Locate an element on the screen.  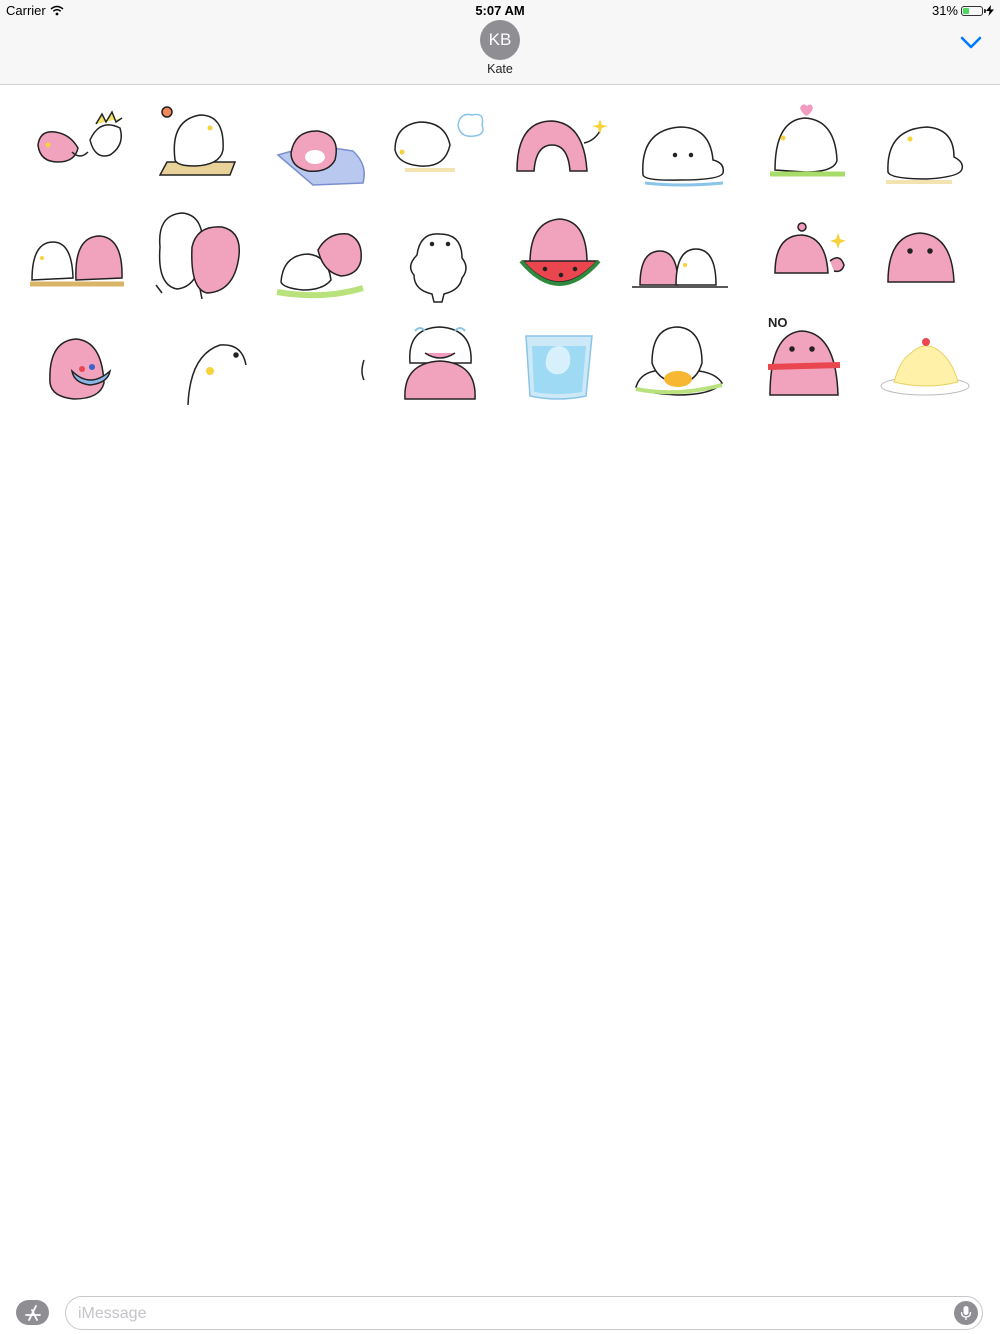
sticker-seals-lying-grass is located at coordinates (323, 280).